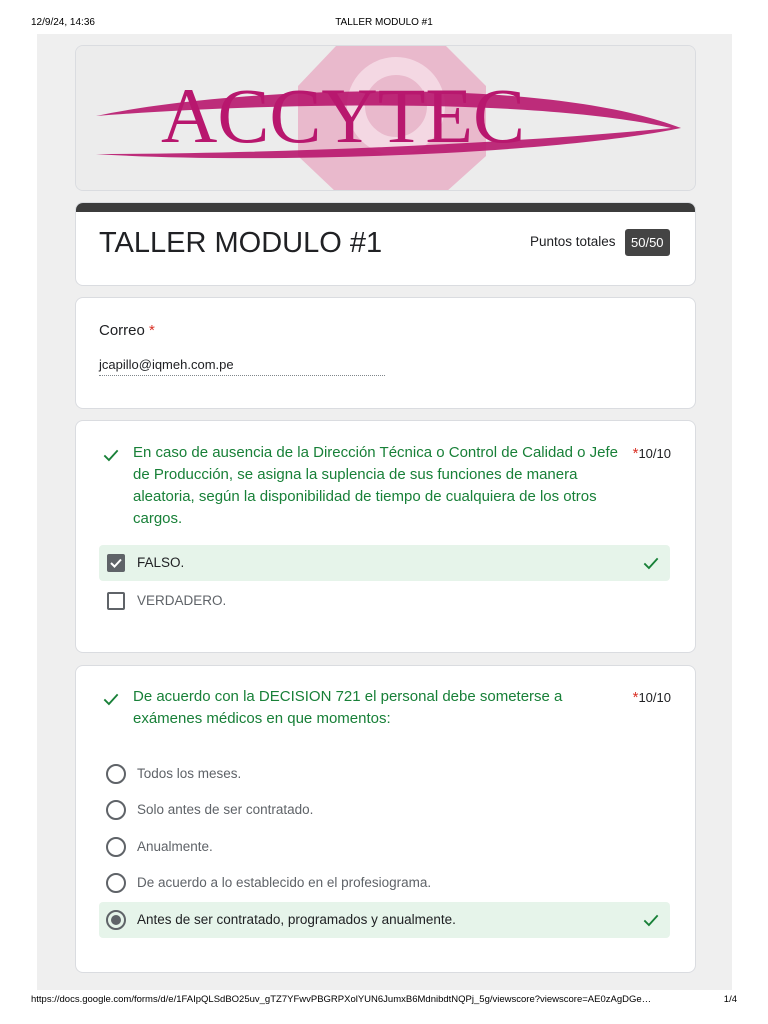 The height and width of the screenshot is (1024, 768). What do you see at coordinates (384, 601) in the screenshot?
I see `option-verdadero: VERDADERO.` at bounding box center [384, 601].